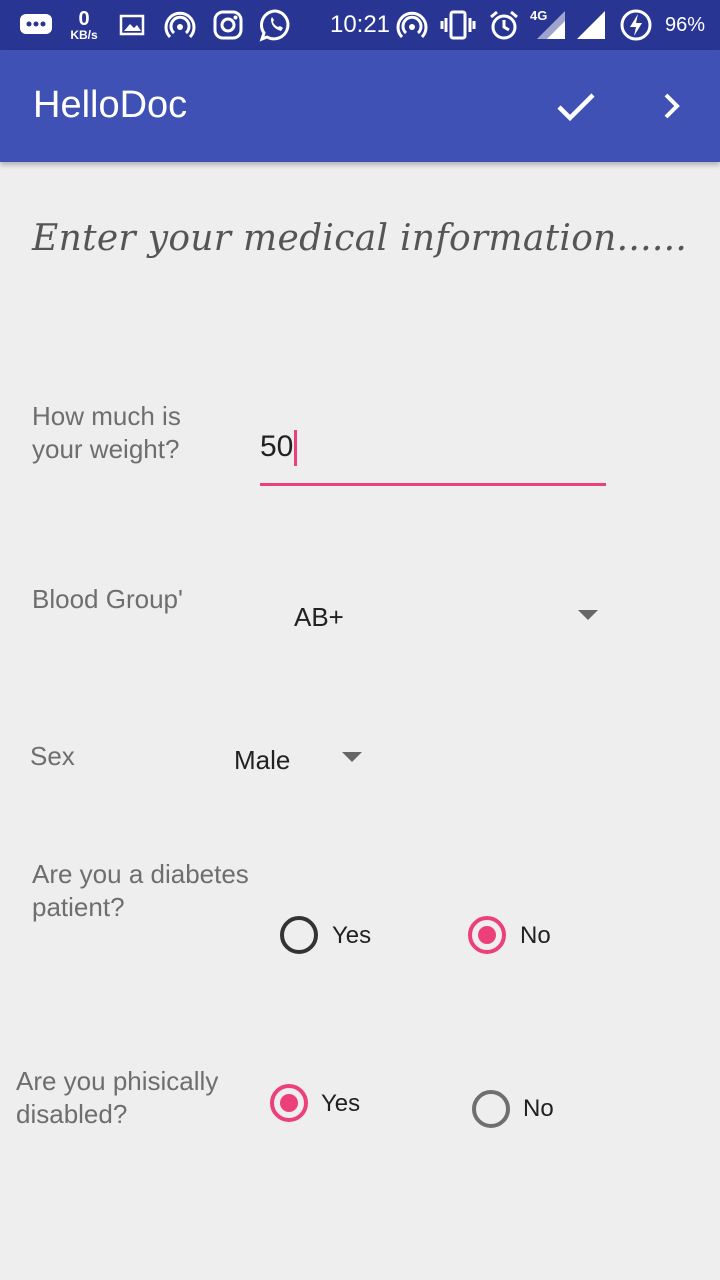  What do you see at coordinates (538, 1109) in the screenshot?
I see `disabled-no-label: No` at bounding box center [538, 1109].